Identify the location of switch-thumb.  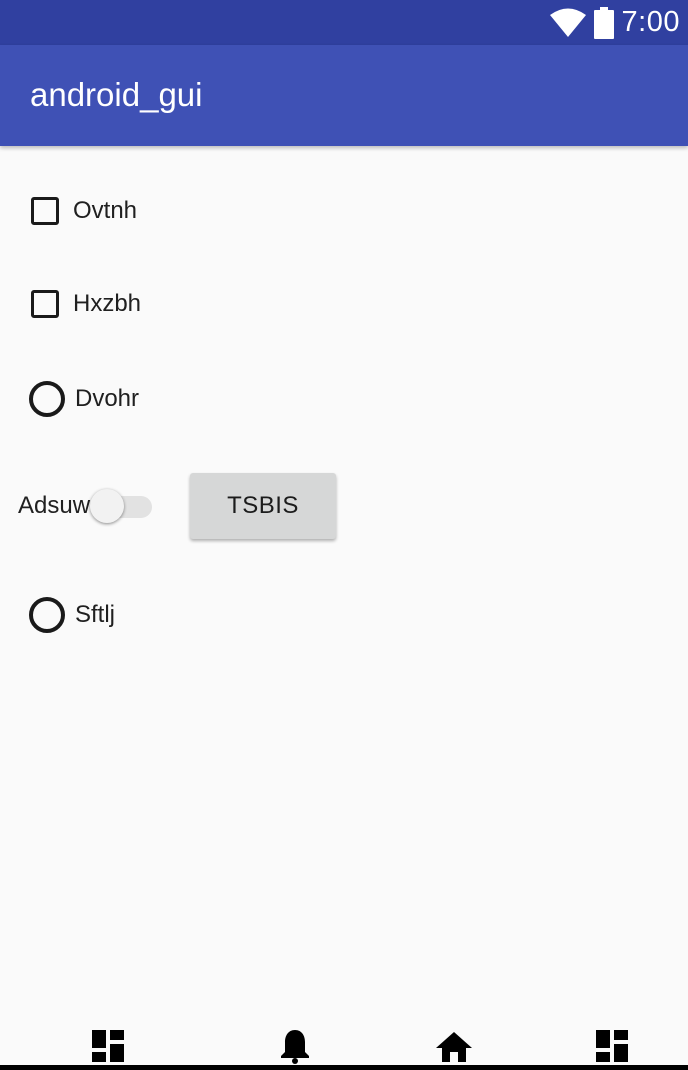
(107, 506).